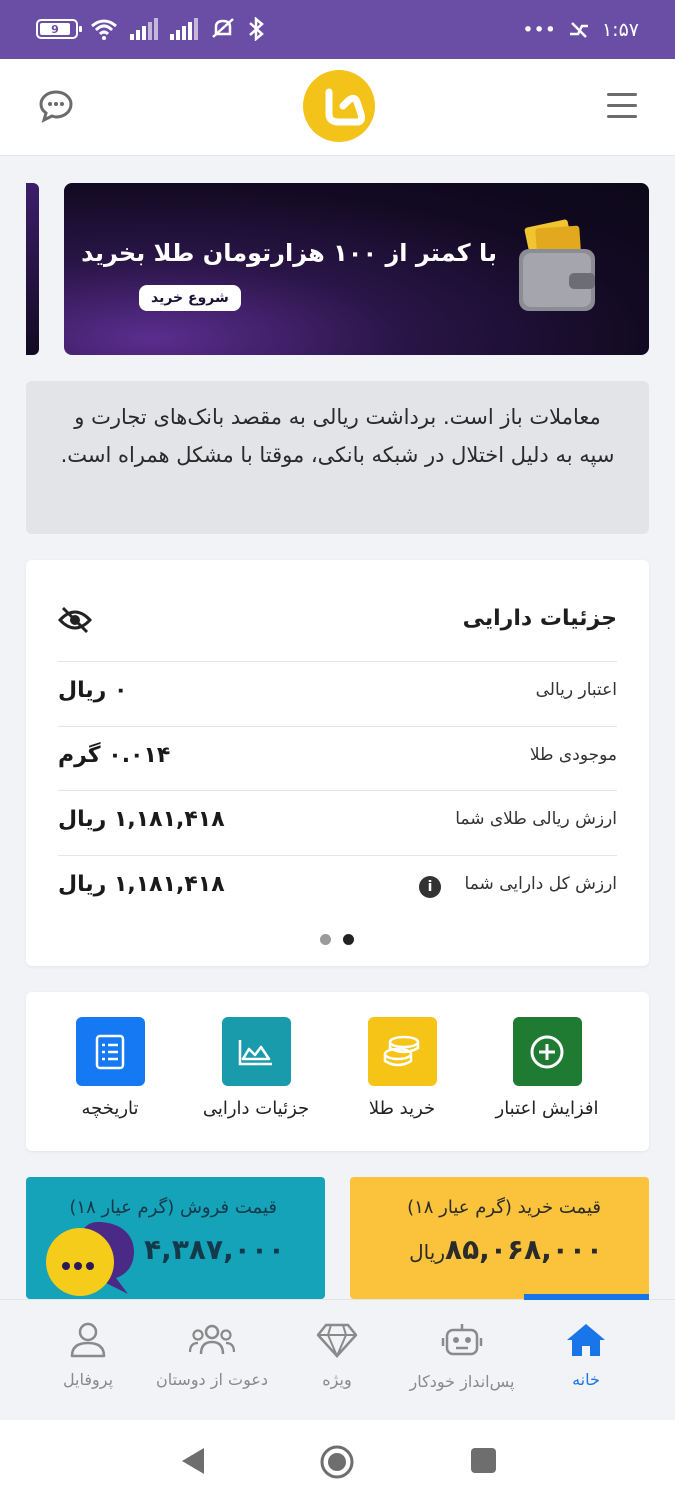  Describe the element at coordinates (348, 939) in the screenshot. I see `pager-dot-active` at that location.